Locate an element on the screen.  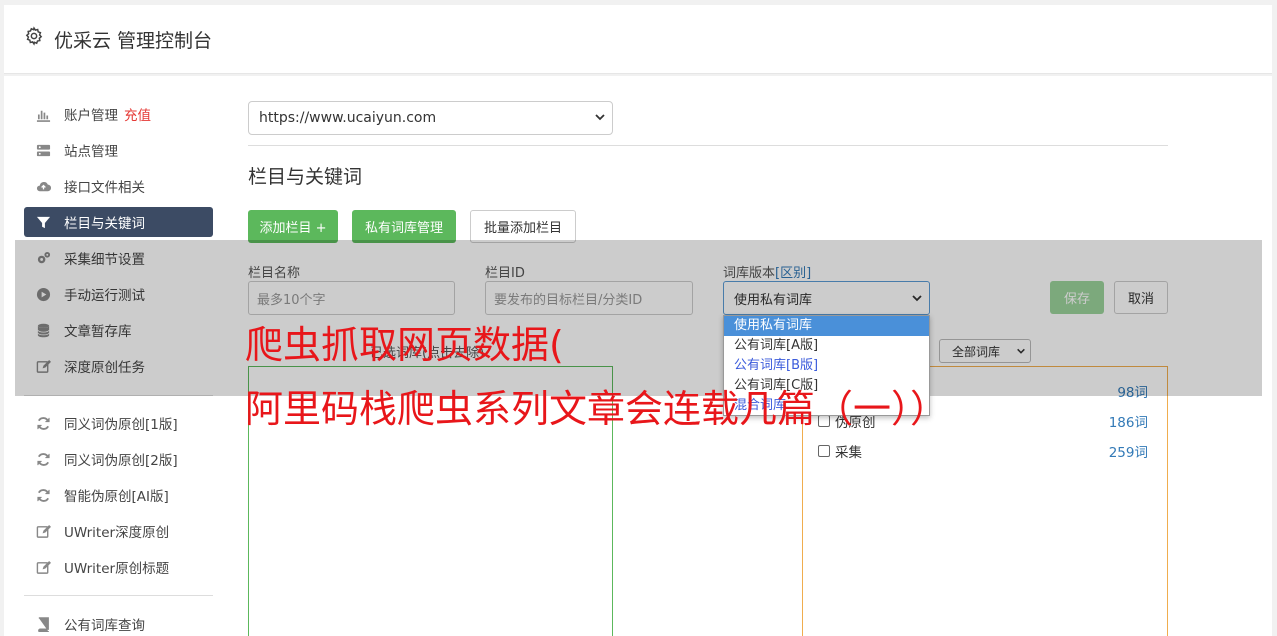
sidebar-item-label: UWriter原创标题 is located at coordinates (117, 569).